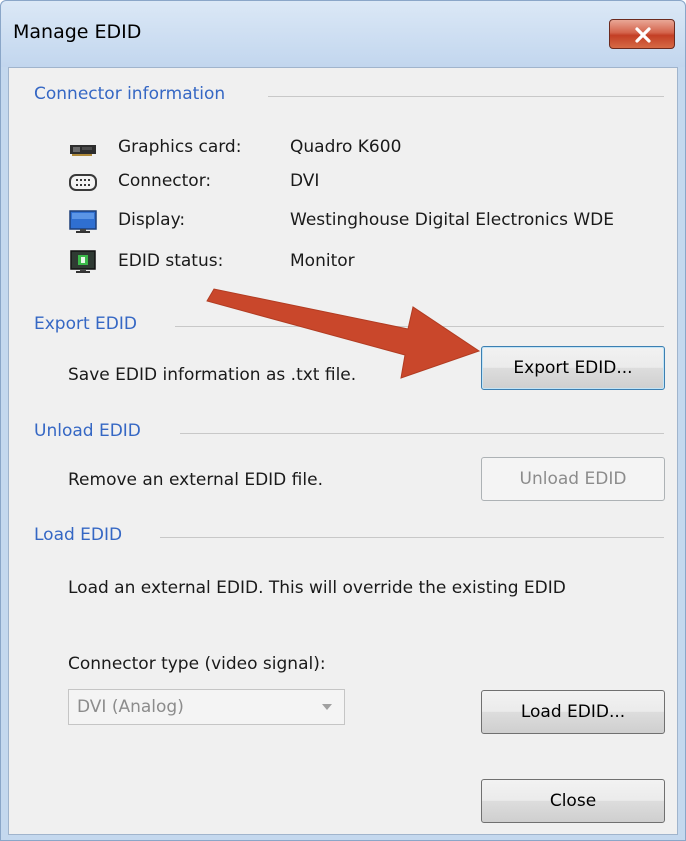  I want to click on title-bar: Manage EDID, so click(343, 34).